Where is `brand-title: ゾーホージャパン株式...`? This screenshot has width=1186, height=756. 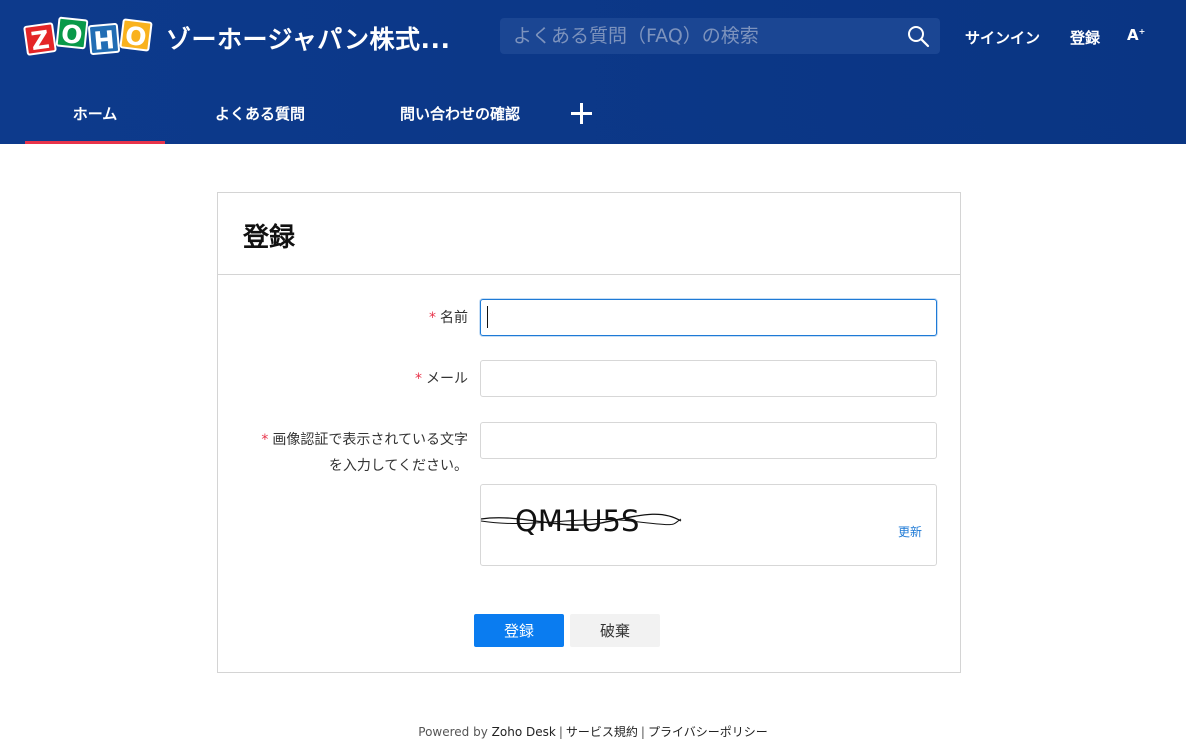 brand-title: ゾーホージャパン株式... is located at coordinates (308, 38).